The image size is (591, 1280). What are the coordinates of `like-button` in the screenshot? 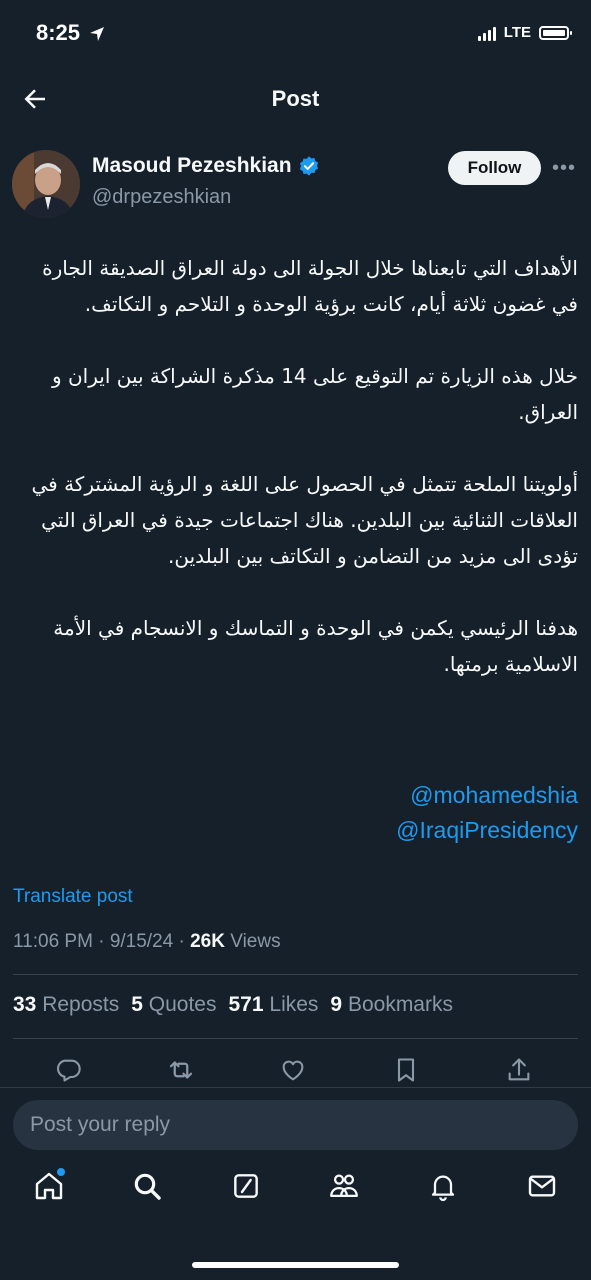 It's located at (293, 1070).